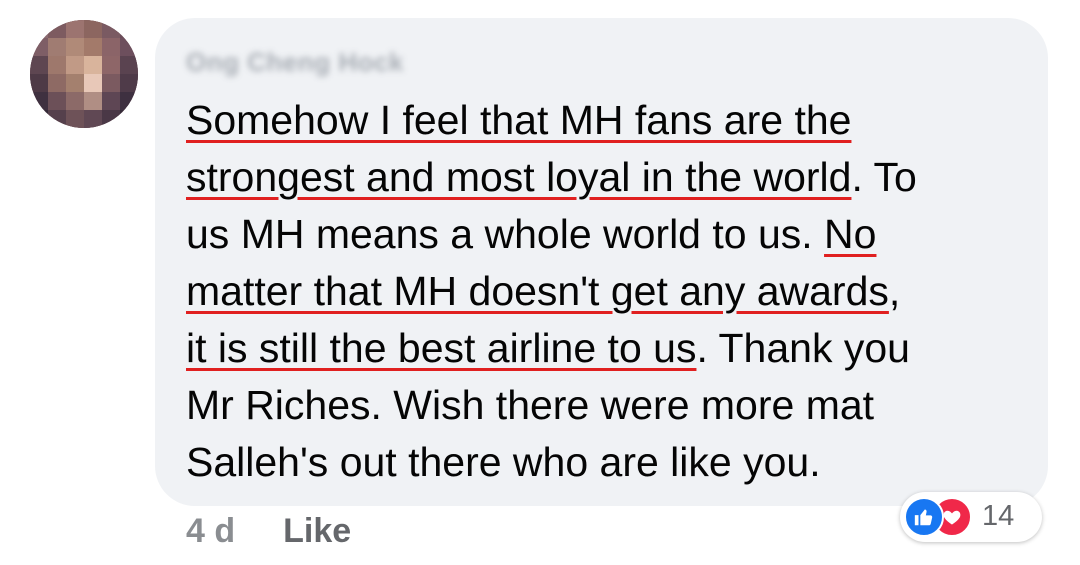 This screenshot has width=1080, height=565. Describe the element at coordinates (850, 234) in the screenshot. I see `highlighted-text: No` at that location.